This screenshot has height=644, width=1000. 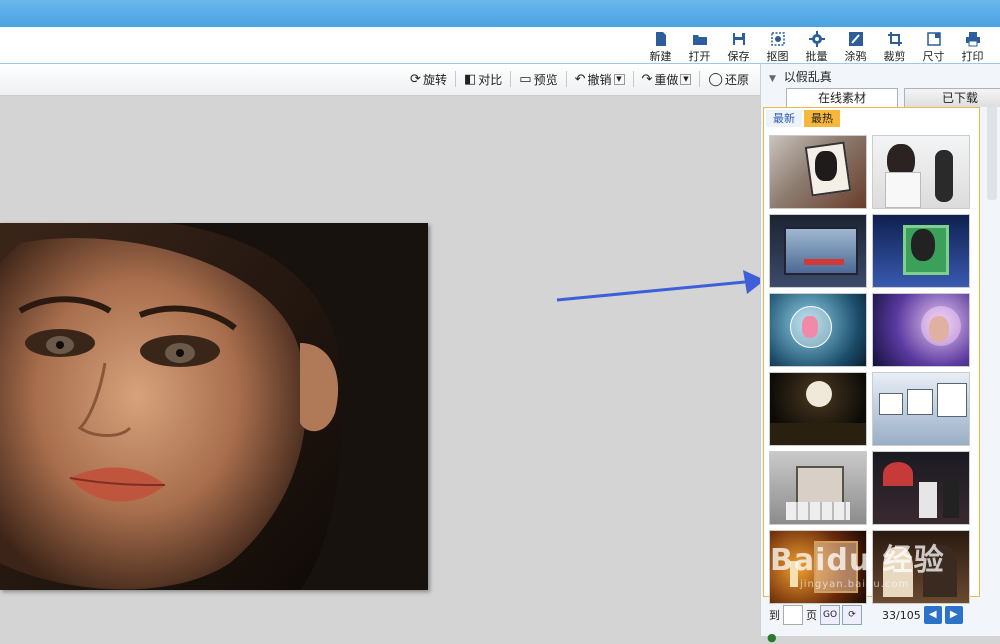 I want to click on resize-icon, so click(x=933, y=39).